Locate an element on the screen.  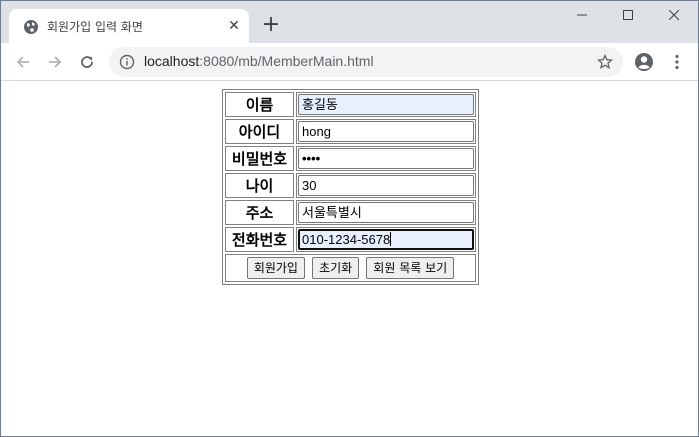
phone-input: 010-1234-5678 is located at coordinates (386, 239).